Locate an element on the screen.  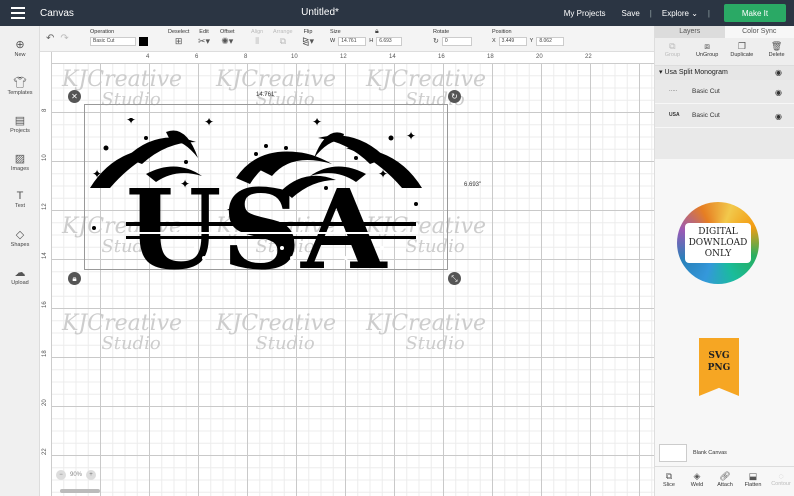
align-button: Align ⫴ is located at coordinates (257, 38).